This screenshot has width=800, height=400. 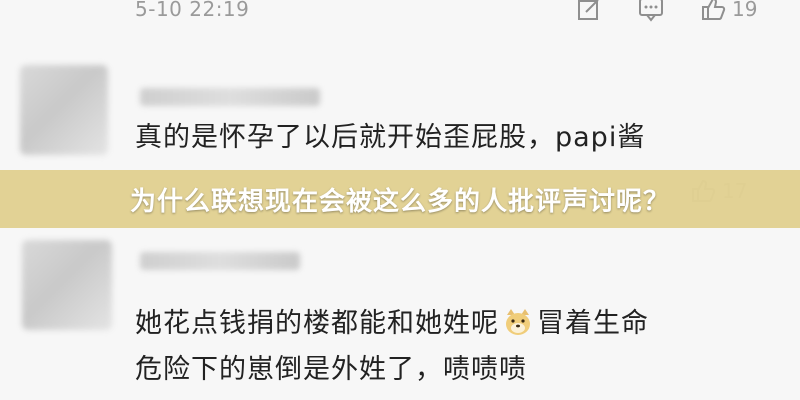 I want to click on like-count: 19, so click(x=745, y=10).